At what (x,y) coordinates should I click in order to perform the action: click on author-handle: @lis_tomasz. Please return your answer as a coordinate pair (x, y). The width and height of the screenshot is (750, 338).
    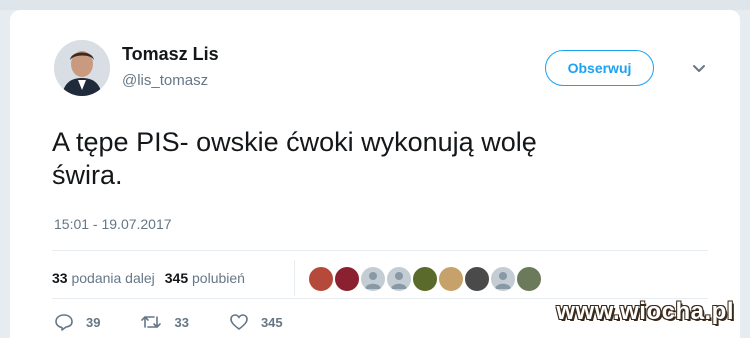
    Looking at the image, I should click on (165, 80).